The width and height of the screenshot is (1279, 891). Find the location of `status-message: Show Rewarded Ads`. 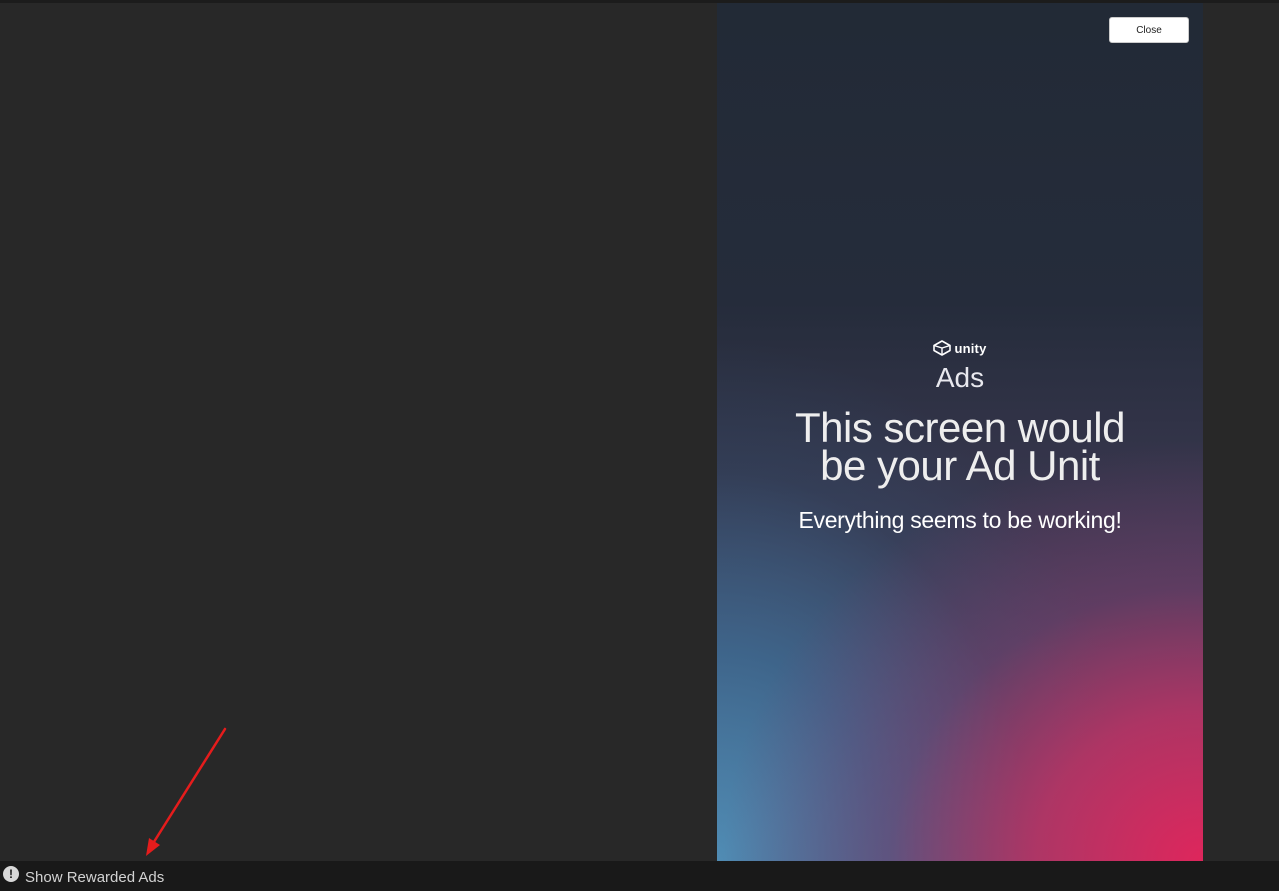

status-message: Show Rewarded Ads is located at coordinates (94, 877).